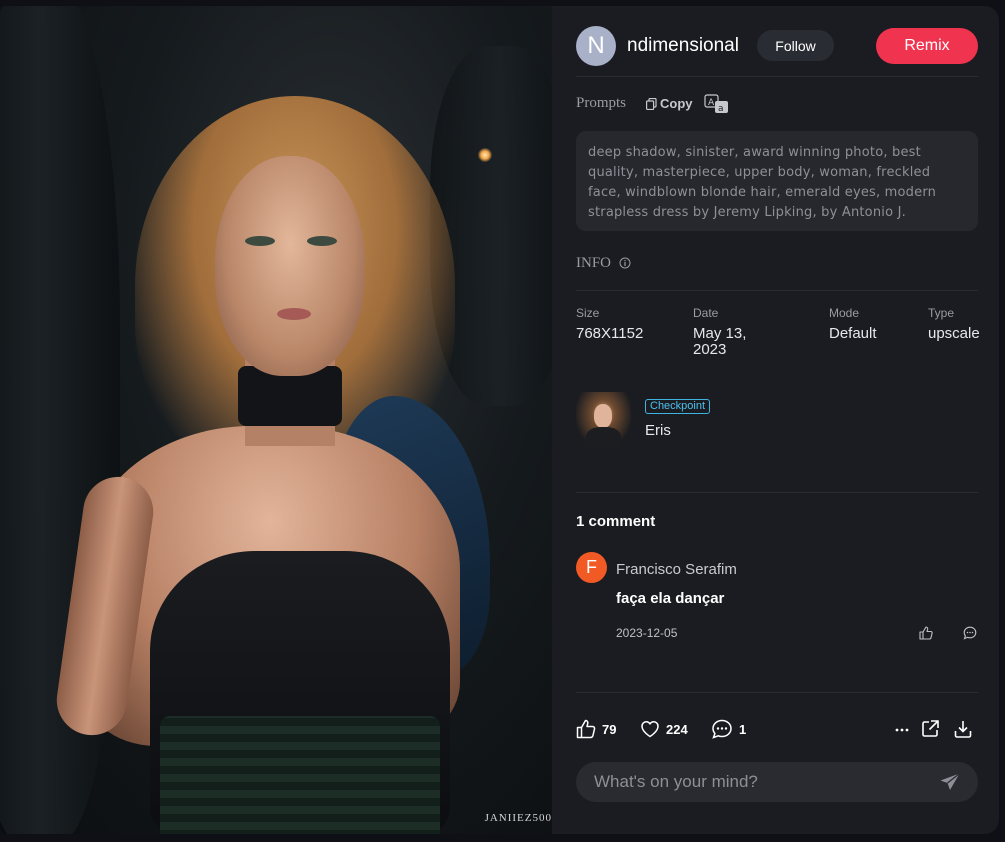  I want to click on mode-value: Default, so click(853, 333).